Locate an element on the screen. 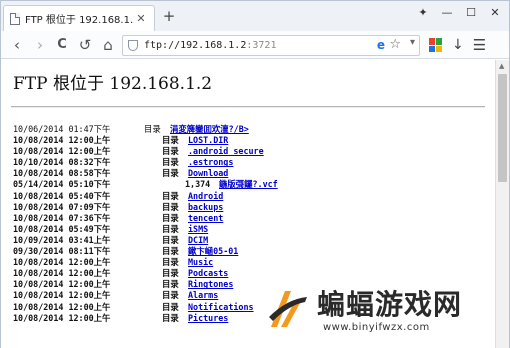 The width and height of the screenshot is (510, 348). entry-link: tencent is located at coordinates (205, 218).